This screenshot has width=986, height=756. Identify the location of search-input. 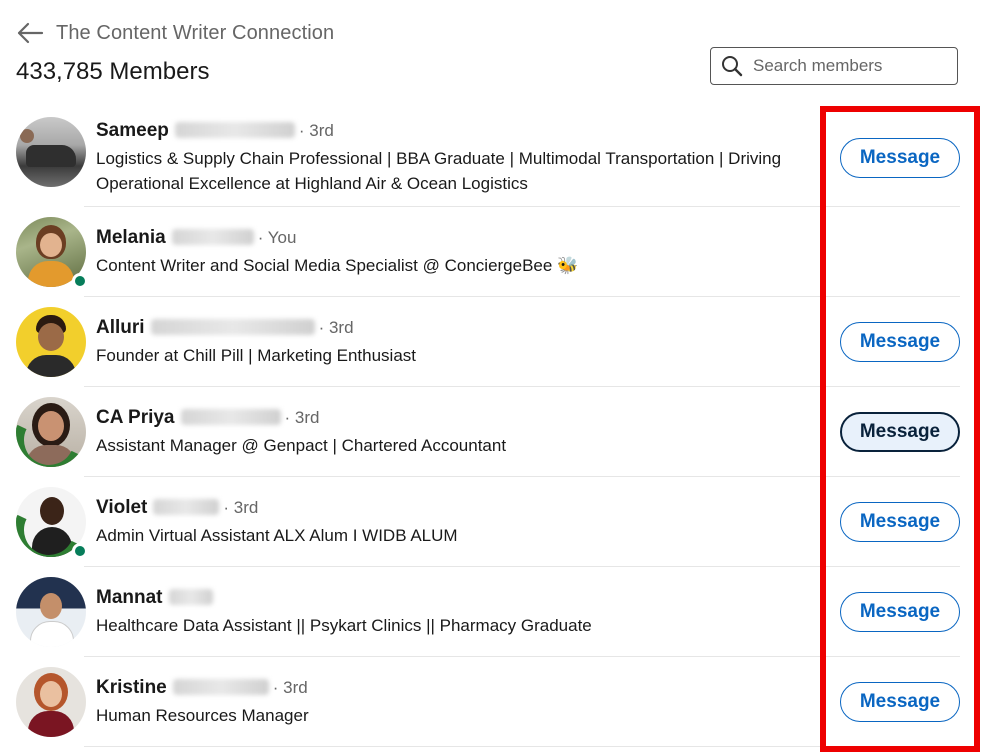
(848, 66).